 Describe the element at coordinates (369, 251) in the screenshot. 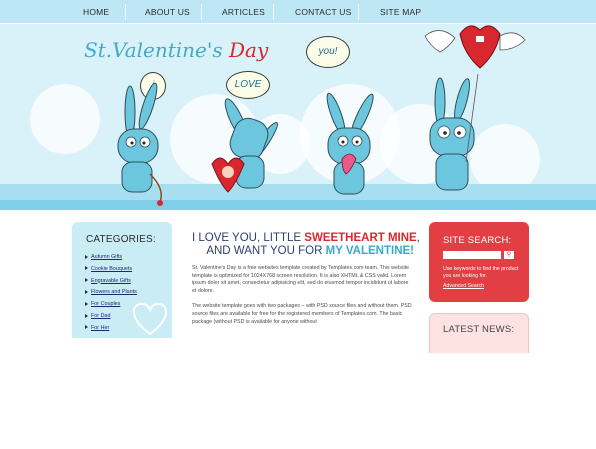

I see `headline-highlight: MY VALENTINE!` at that location.